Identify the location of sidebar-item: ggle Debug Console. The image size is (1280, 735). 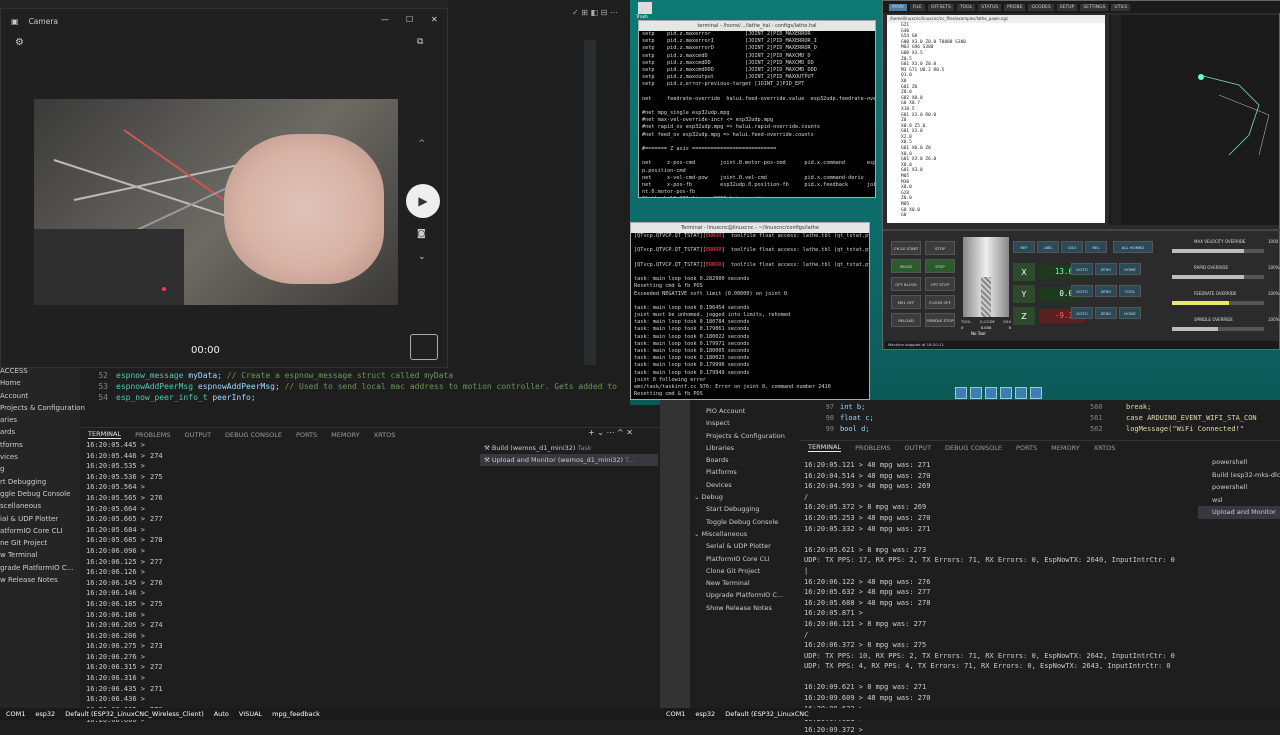
(40, 494).